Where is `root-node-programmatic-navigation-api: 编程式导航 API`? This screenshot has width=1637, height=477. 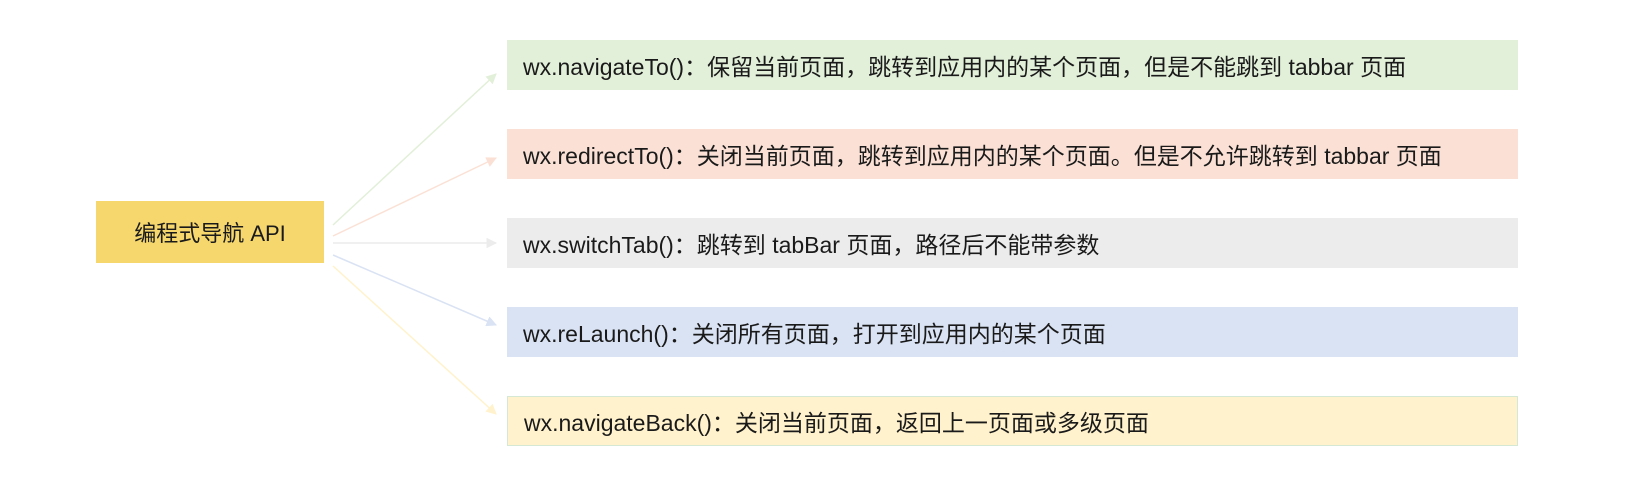 root-node-programmatic-navigation-api: 编程式导航 API is located at coordinates (210, 232).